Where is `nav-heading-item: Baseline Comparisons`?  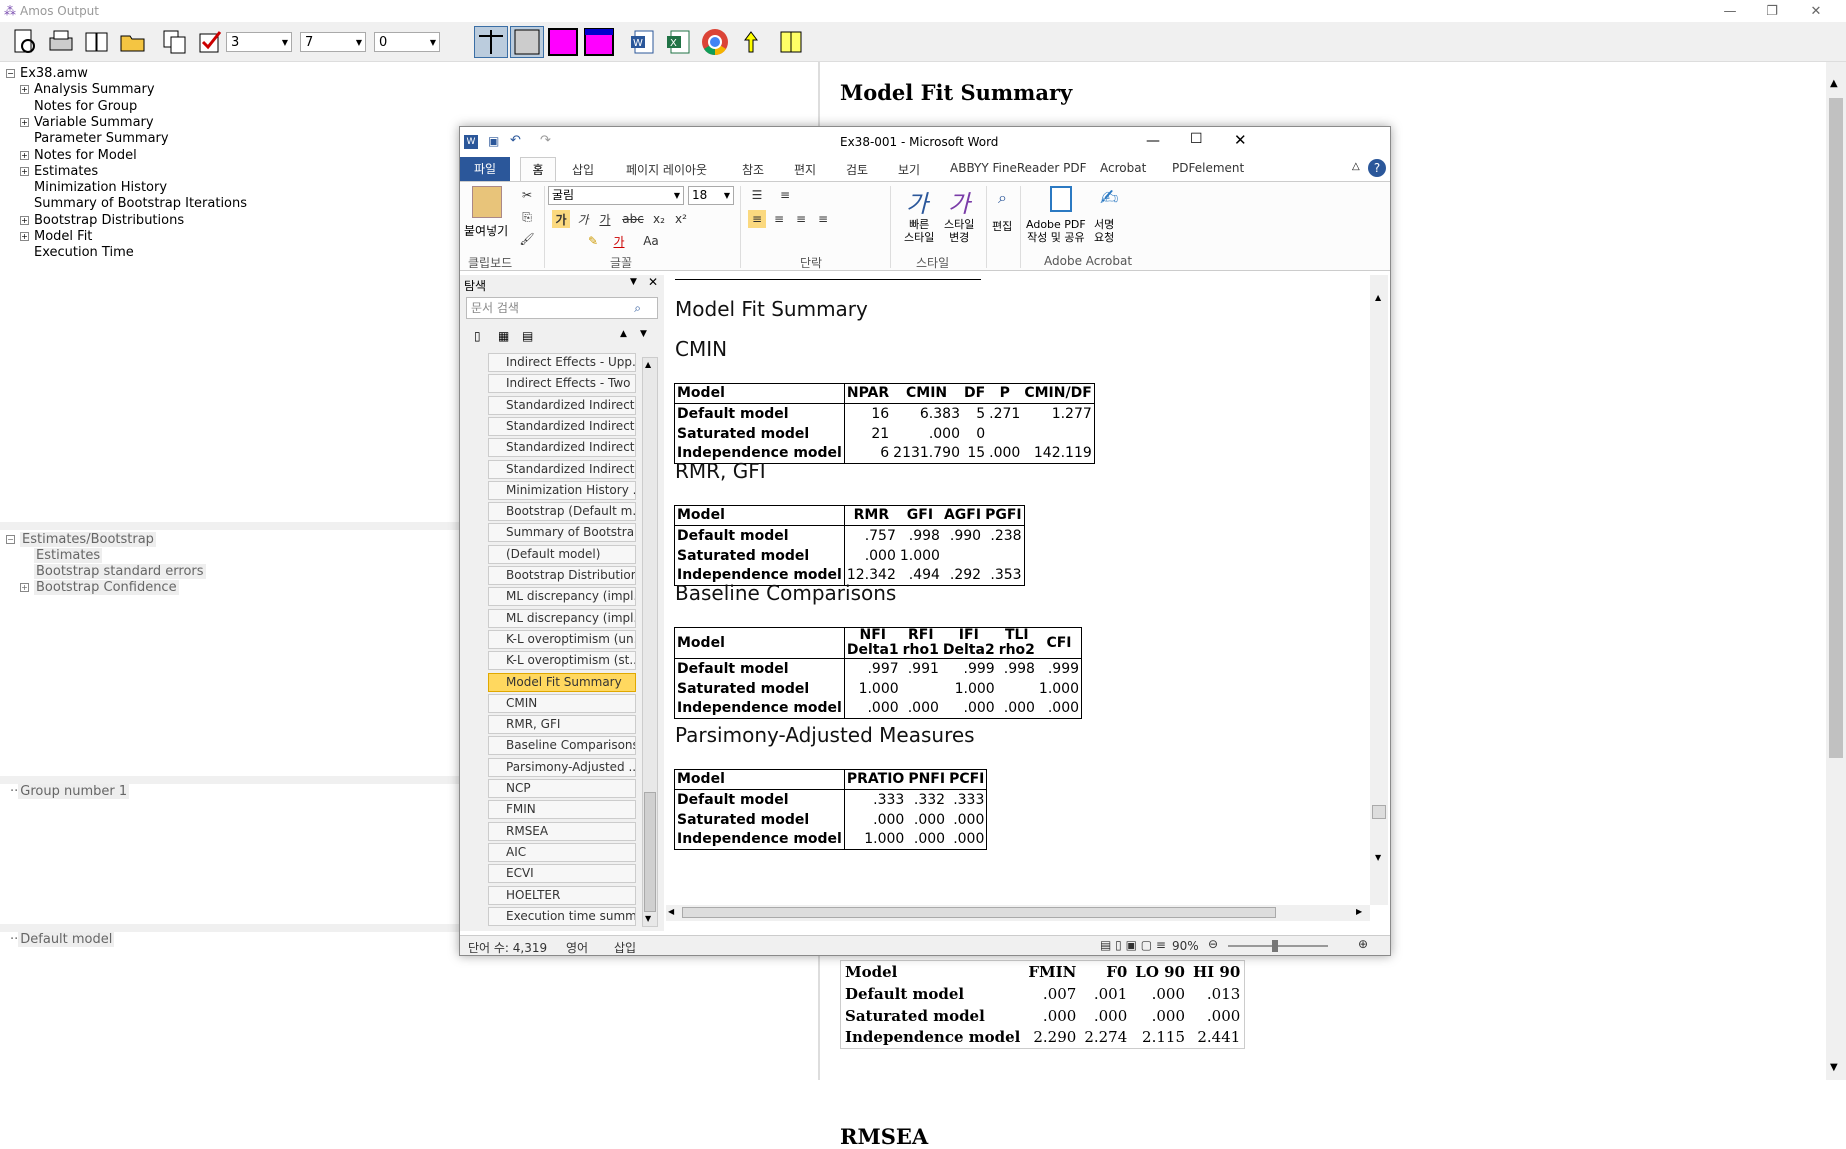 nav-heading-item: Baseline Comparisons is located at coordinates (562, 746).